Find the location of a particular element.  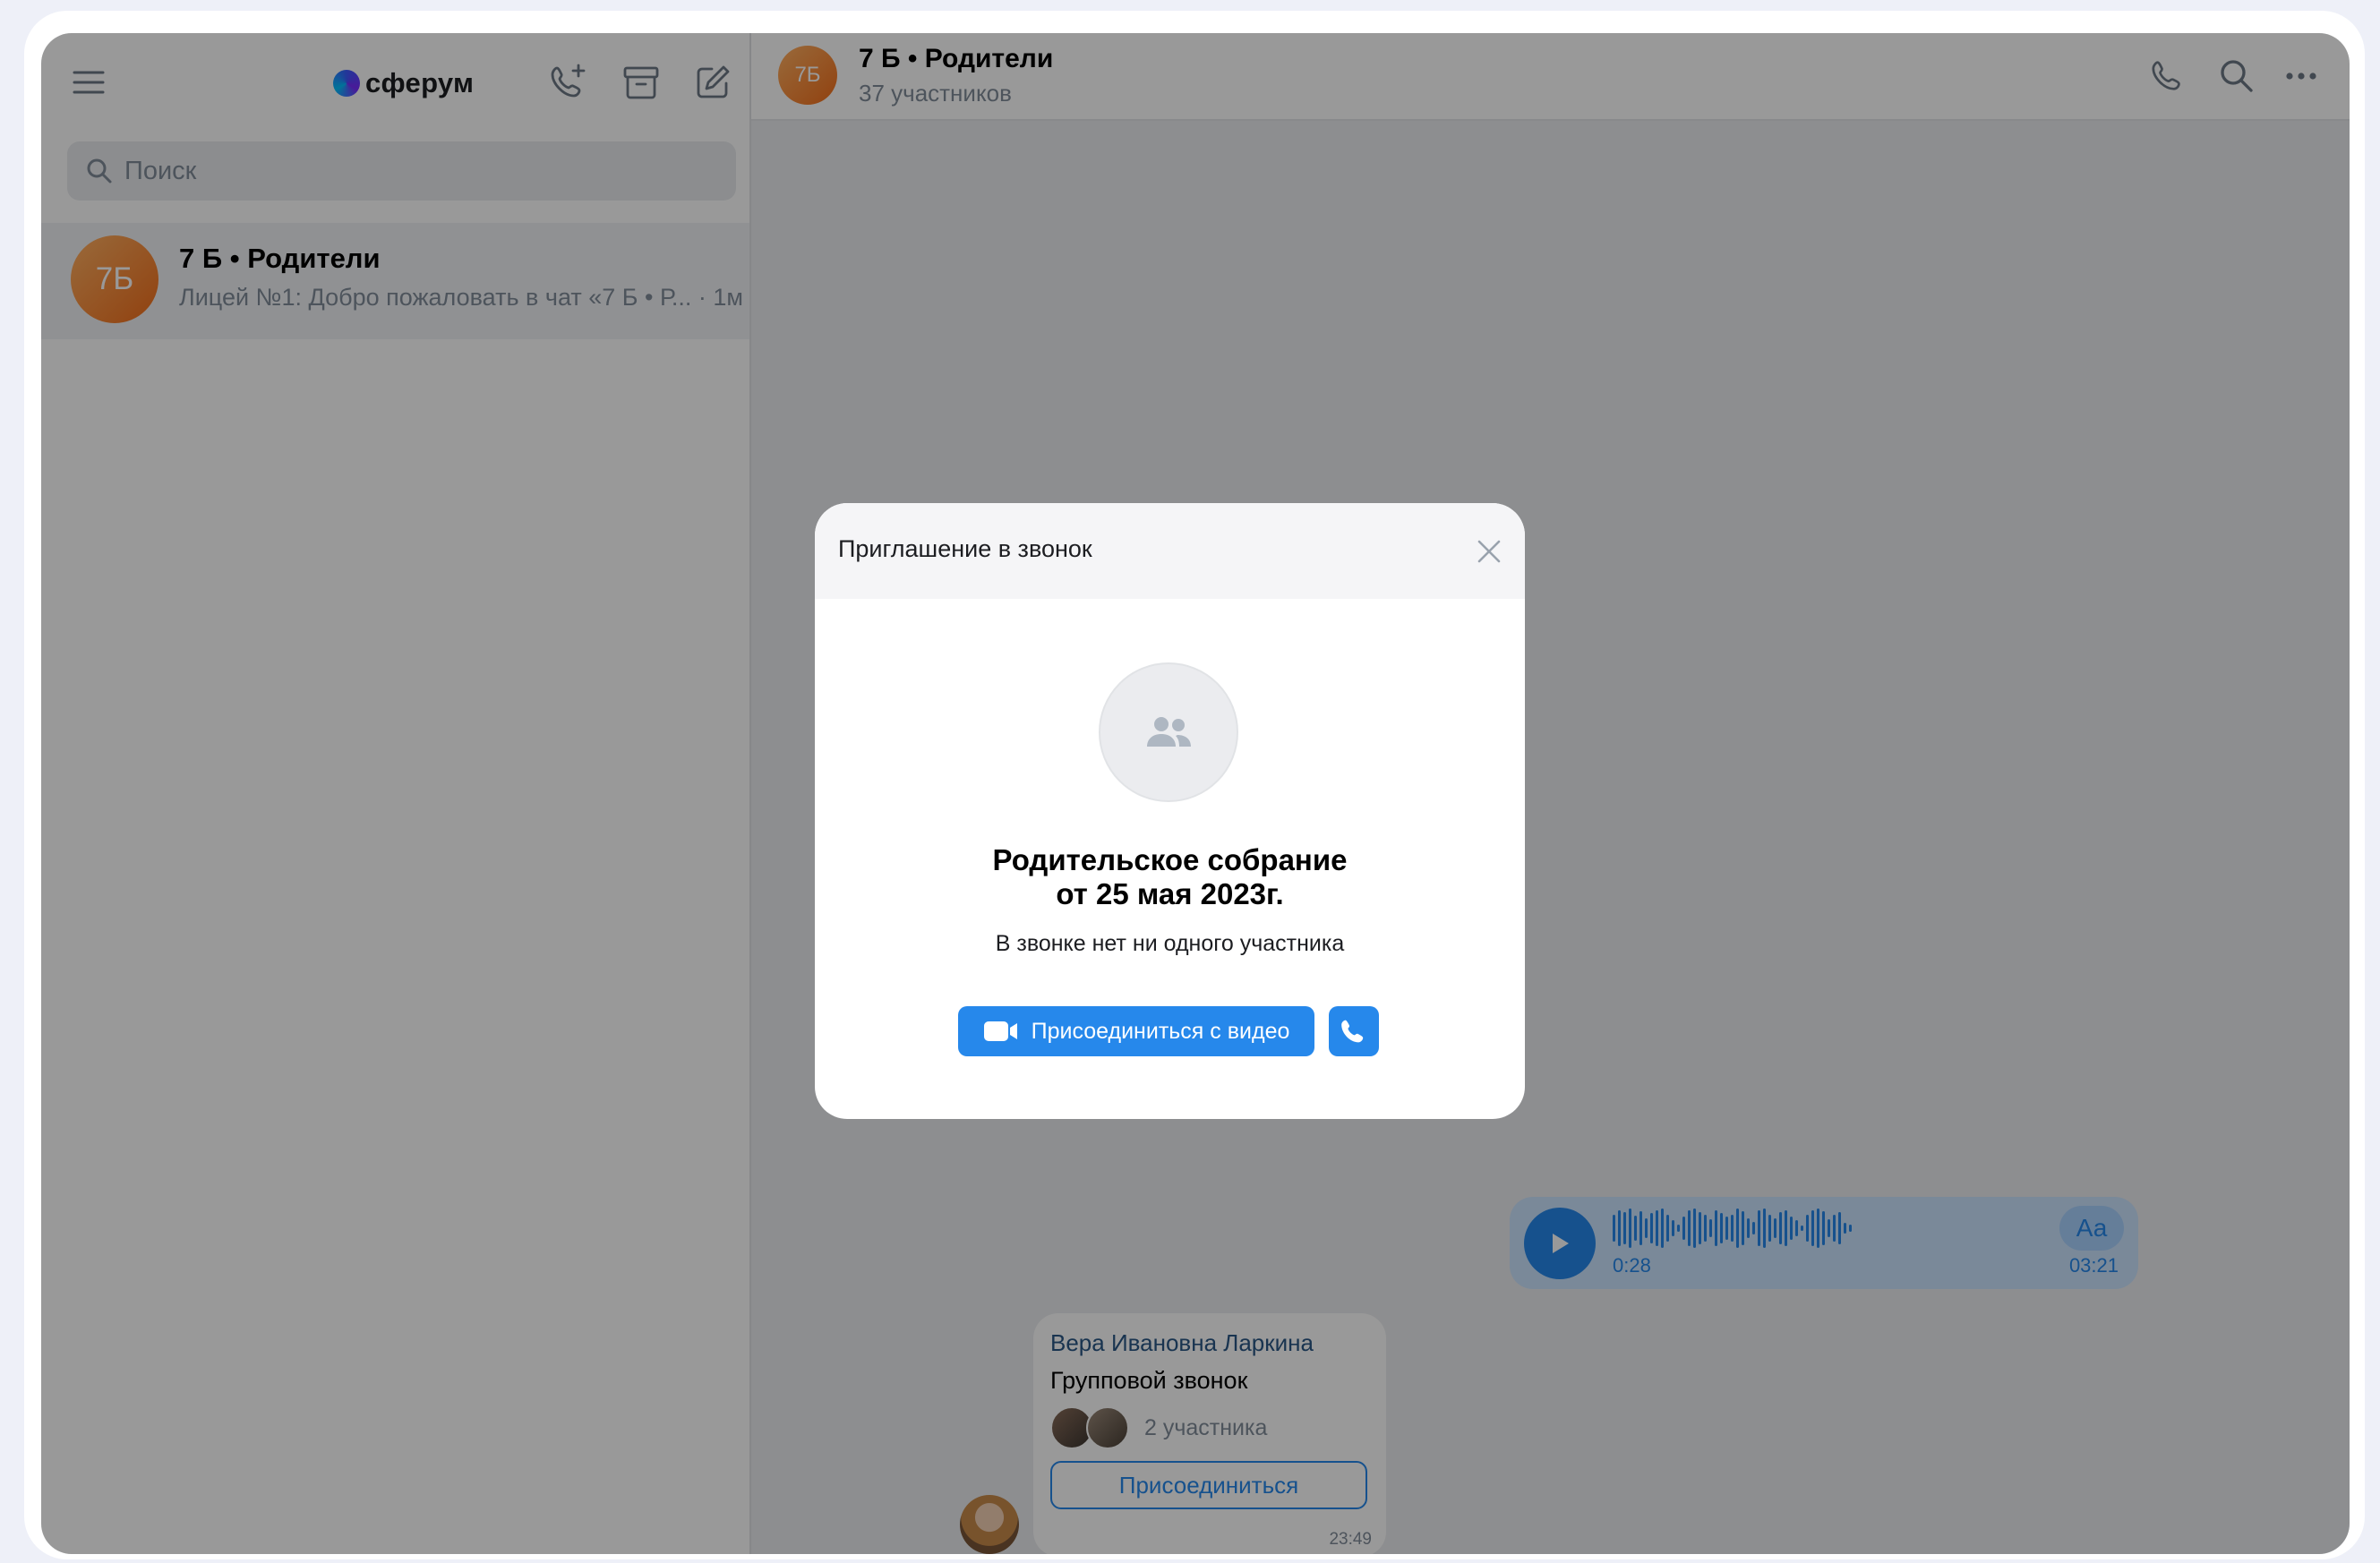

call-status: В звонке нет ни одного участника is located at coordinates (1170, 943).